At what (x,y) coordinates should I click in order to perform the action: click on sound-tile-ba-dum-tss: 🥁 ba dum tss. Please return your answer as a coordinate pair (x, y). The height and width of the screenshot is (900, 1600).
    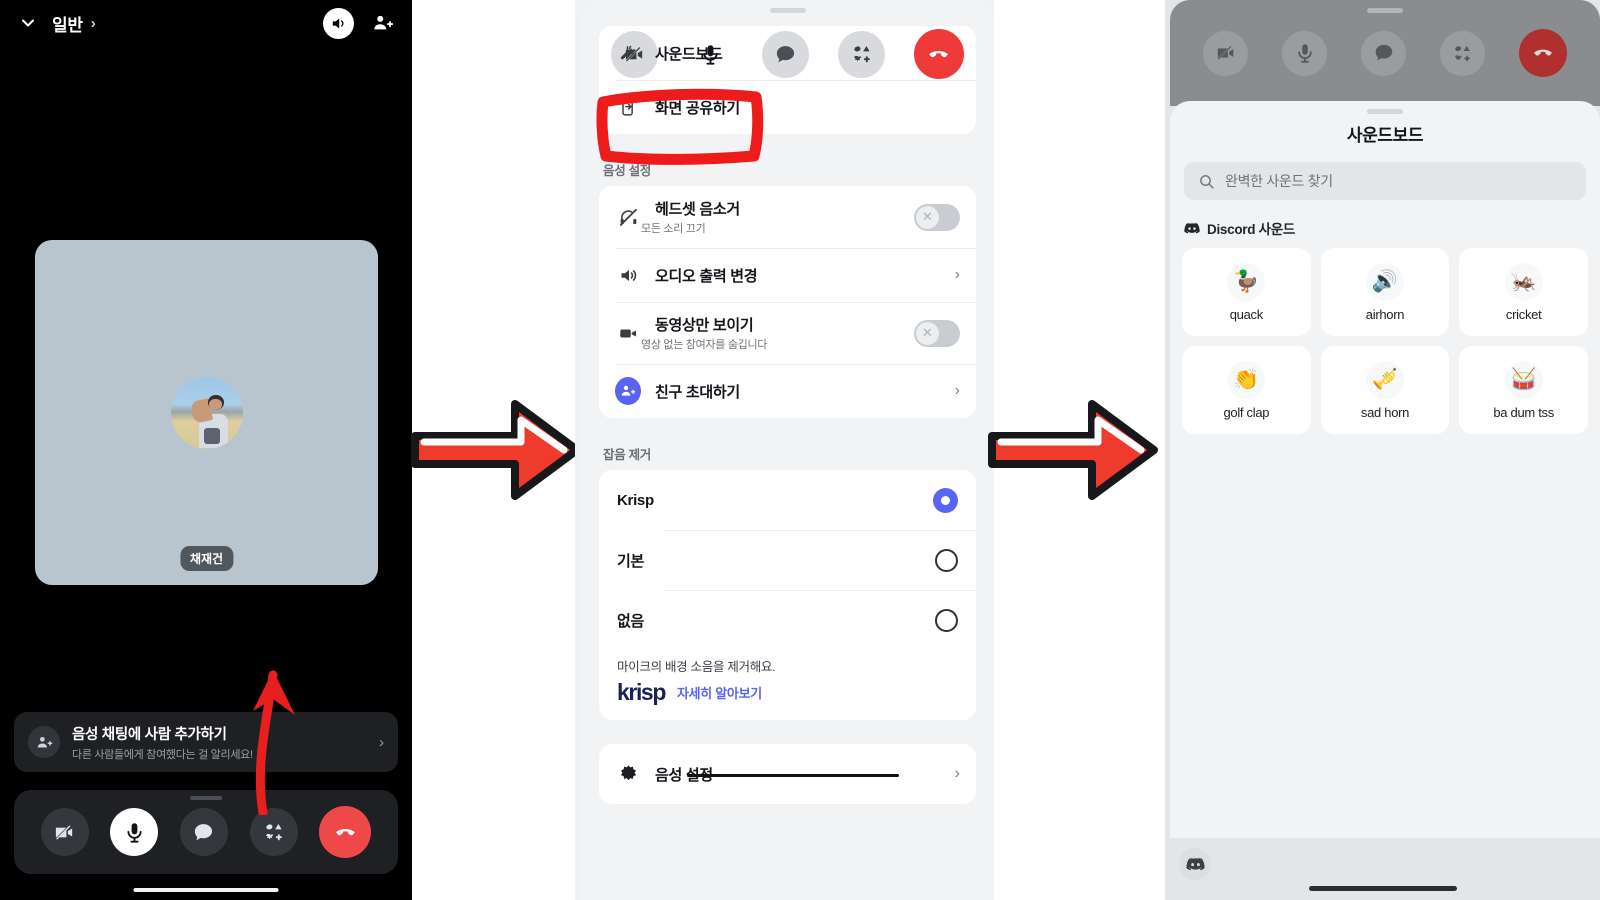
    Looking at the image, I should click on (1523, 390).